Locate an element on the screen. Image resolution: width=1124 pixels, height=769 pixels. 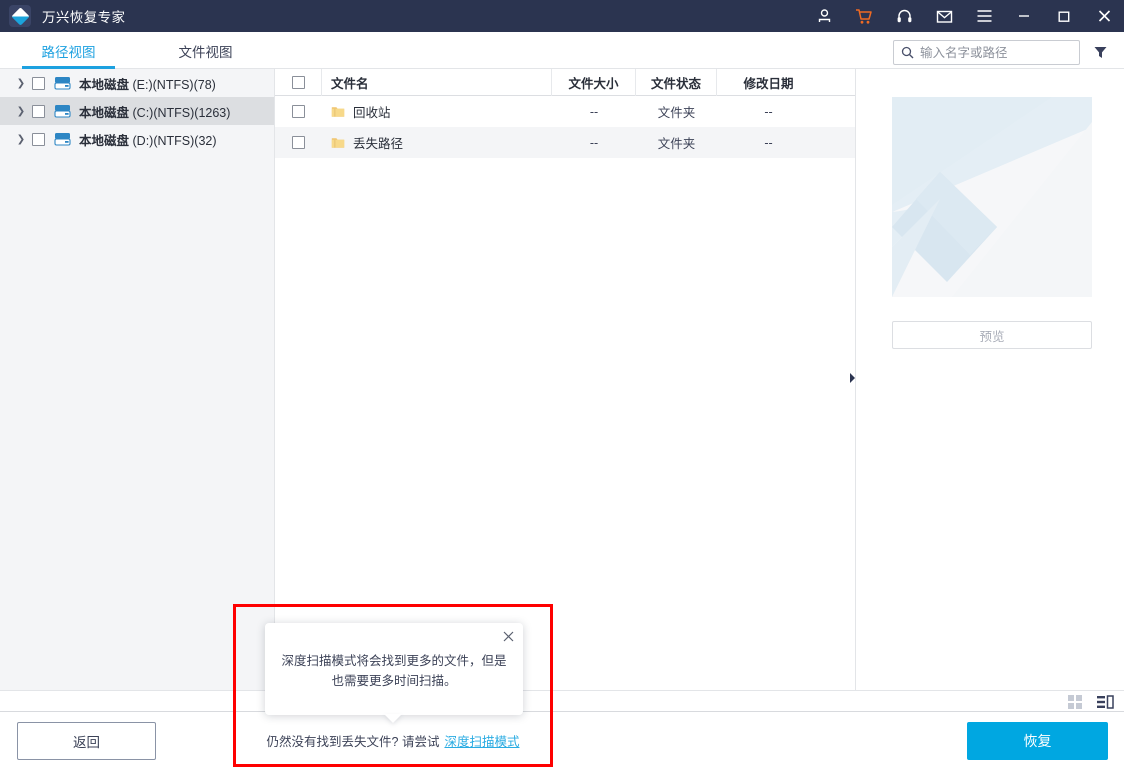
search-icon is located at coordinates (907, 52).